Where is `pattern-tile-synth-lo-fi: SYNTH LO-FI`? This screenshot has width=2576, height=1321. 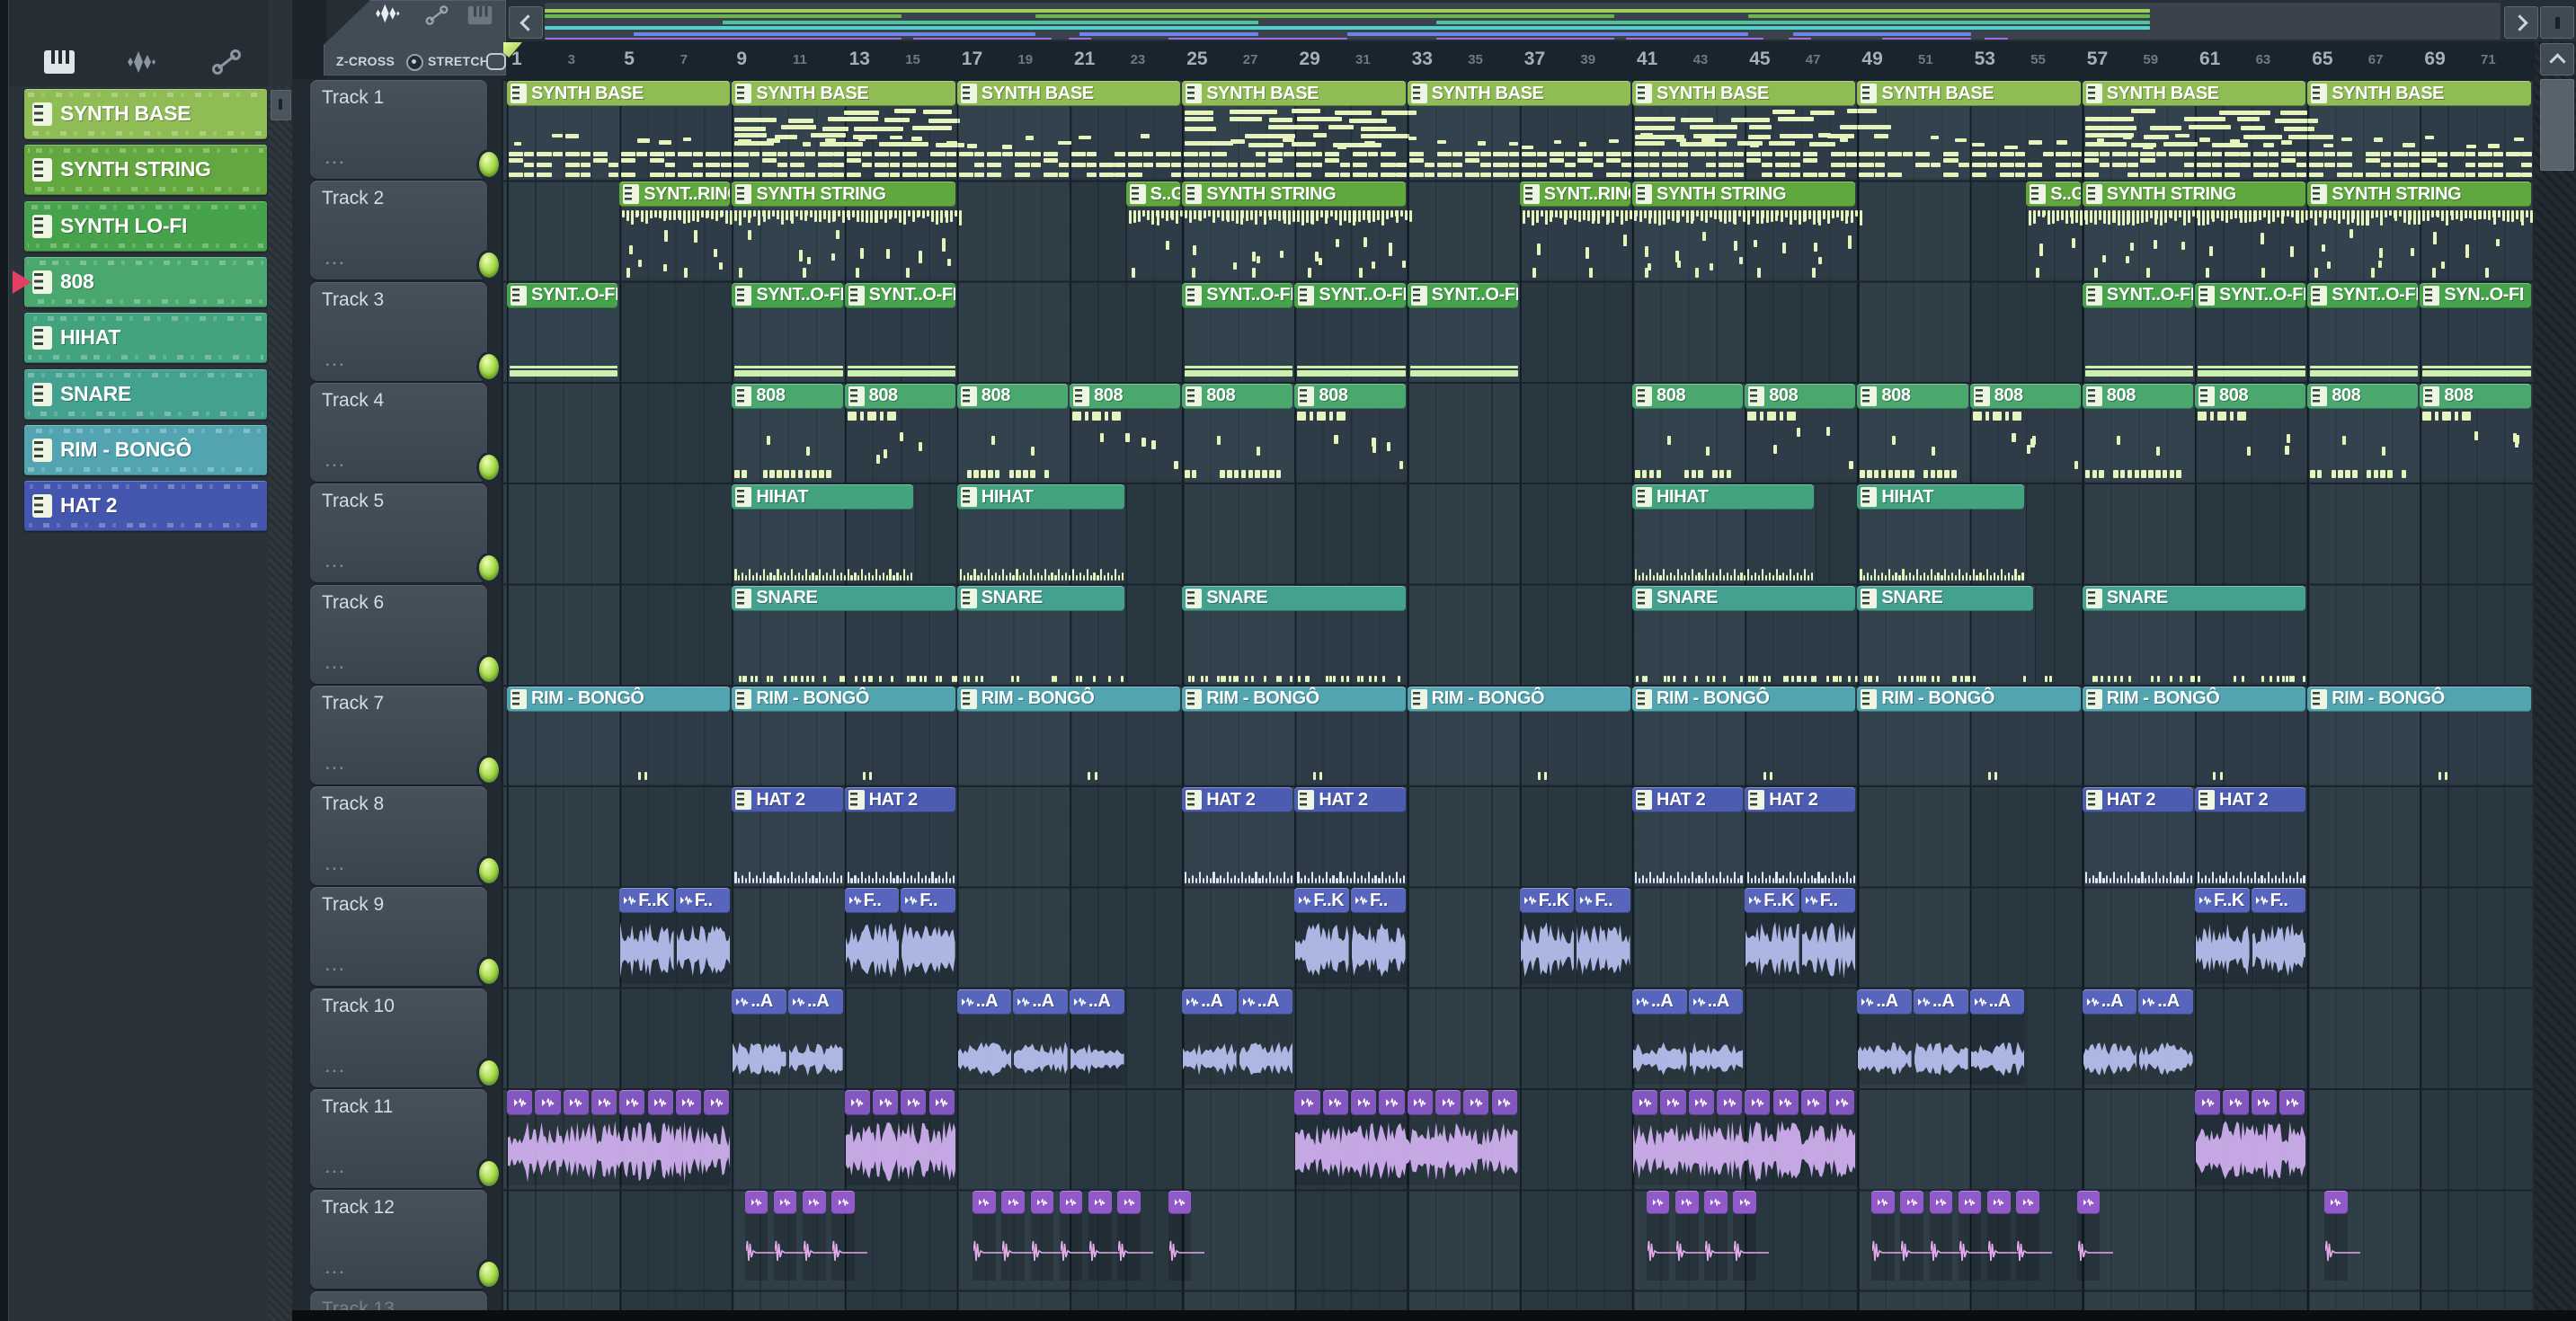
pattern-tile-synth-lo-fi: SYNTH LO-FI is located at coordinates (145, 226).